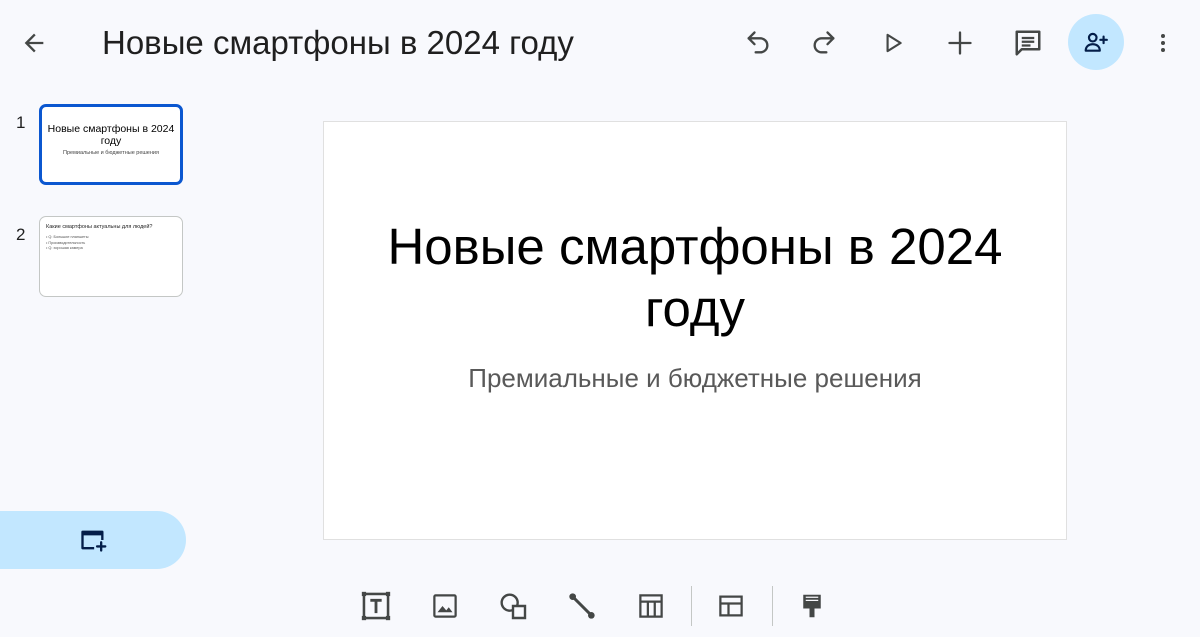  What do you see at coordinates (695, 378) in the screenshot?
I see `slide-subtitle: Премиальные и бюджетные решения` at bounding box center [695, 378].